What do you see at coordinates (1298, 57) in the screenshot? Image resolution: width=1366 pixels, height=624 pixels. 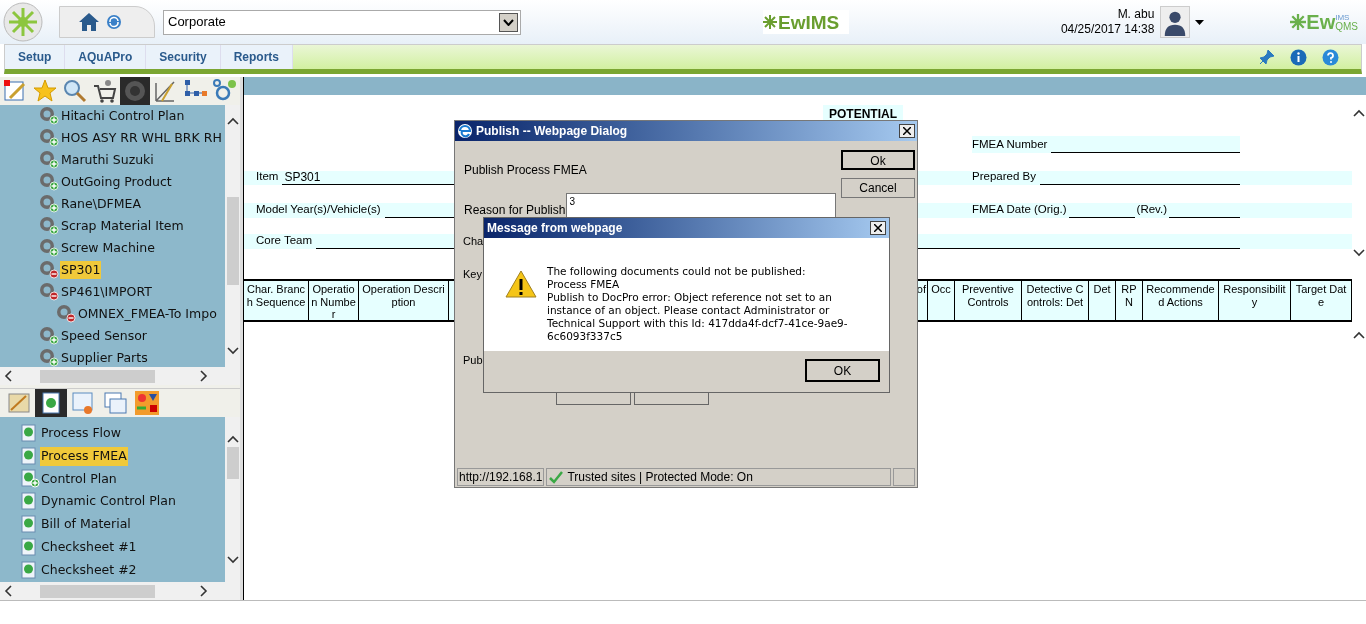 I see `info-icon` at bounding box center [1298, 57].